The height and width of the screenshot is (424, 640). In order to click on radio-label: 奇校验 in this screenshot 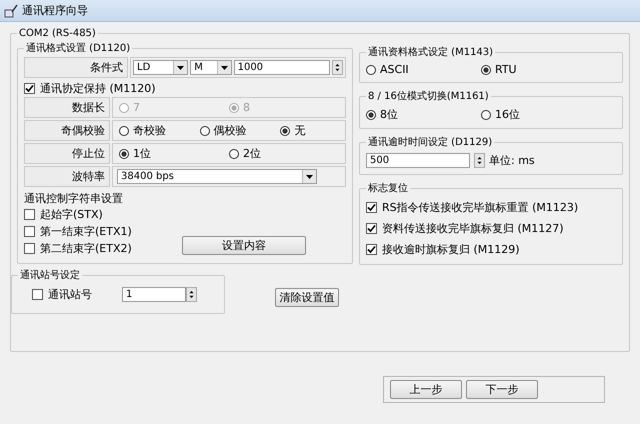, I will do `click(149, 130)`.